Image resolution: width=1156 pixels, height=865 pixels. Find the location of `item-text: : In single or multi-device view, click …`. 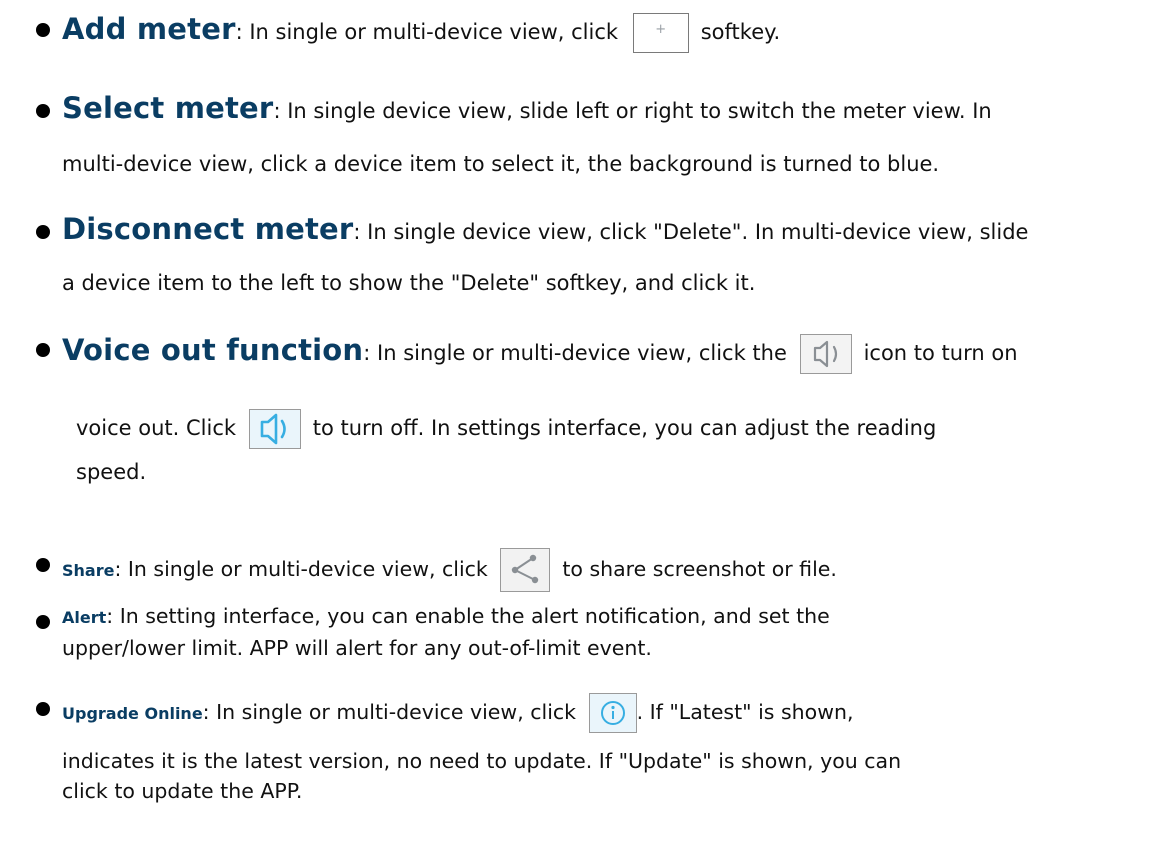

item-text: : In single or multi-device view, click … is located at coordinates (575, 353).